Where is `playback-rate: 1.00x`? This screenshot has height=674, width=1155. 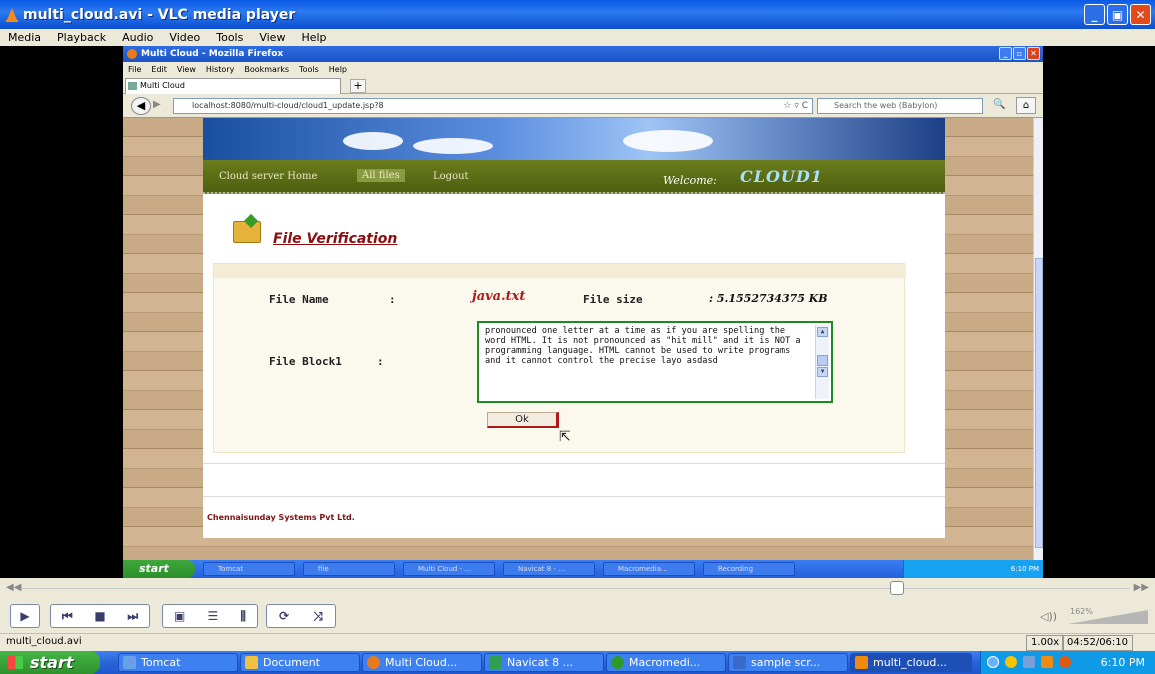 playback-rate: 1.00x is located at coordinates (1045, 643).